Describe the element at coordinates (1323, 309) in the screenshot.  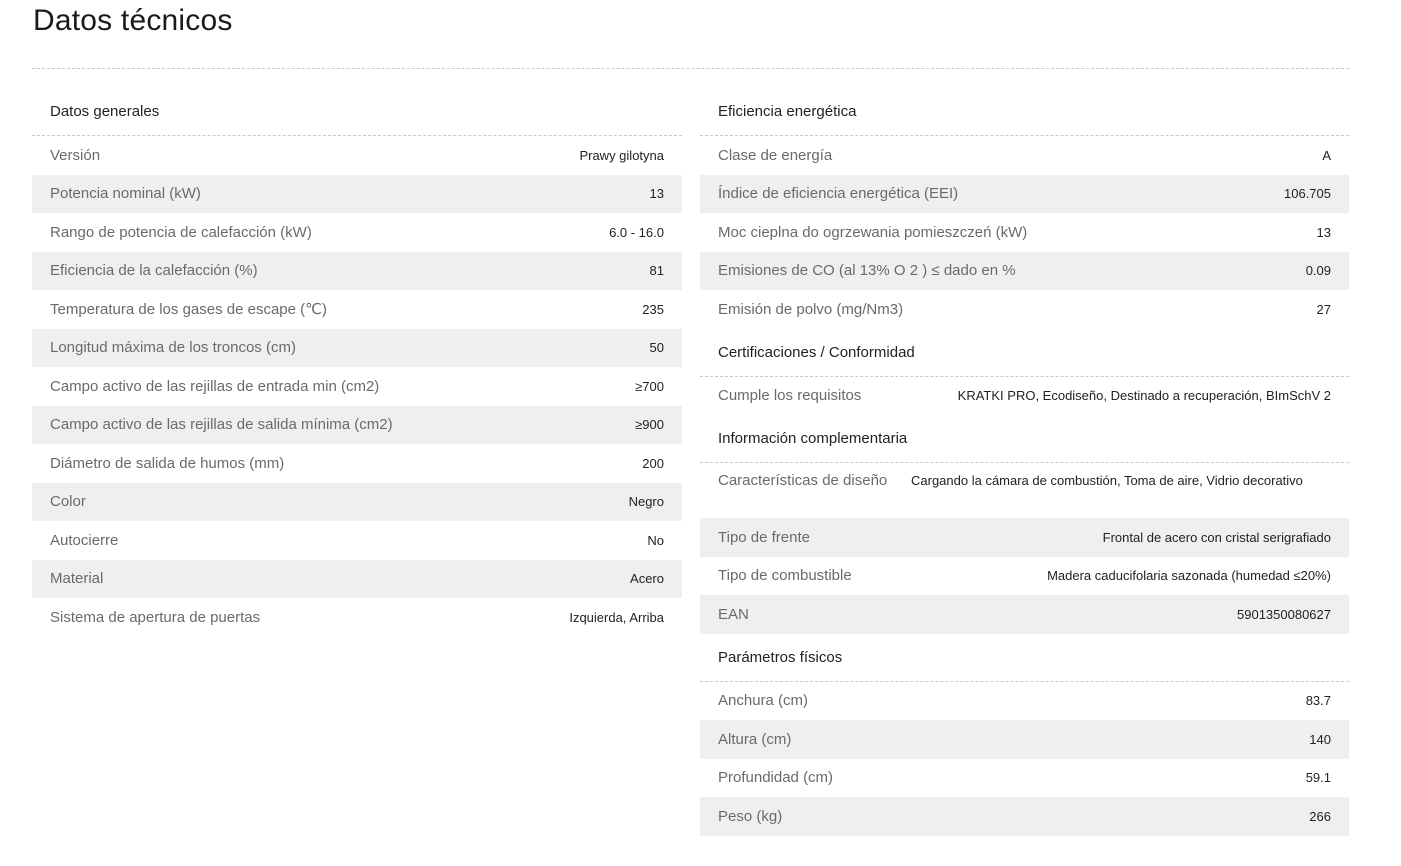
I see `spec-value: 27` at that location.